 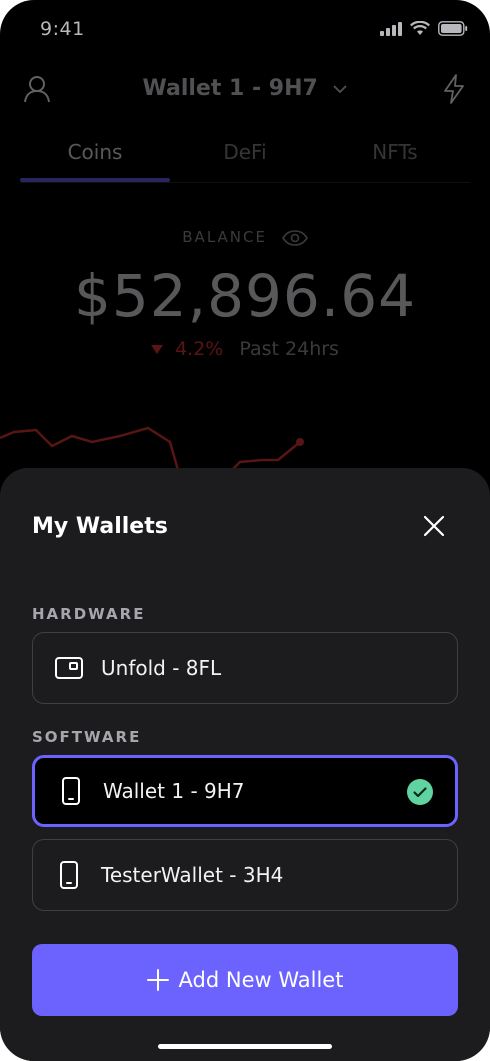 I want to click on triangle-down-icon, so click(x=157, y=349).